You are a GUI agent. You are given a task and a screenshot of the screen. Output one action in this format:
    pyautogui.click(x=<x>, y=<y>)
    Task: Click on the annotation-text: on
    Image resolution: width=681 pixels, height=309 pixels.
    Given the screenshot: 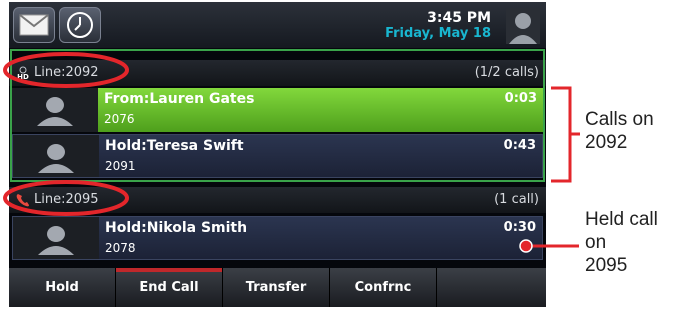 What is the action you would take?
    pyautogui.click(x=596, y=242)
    